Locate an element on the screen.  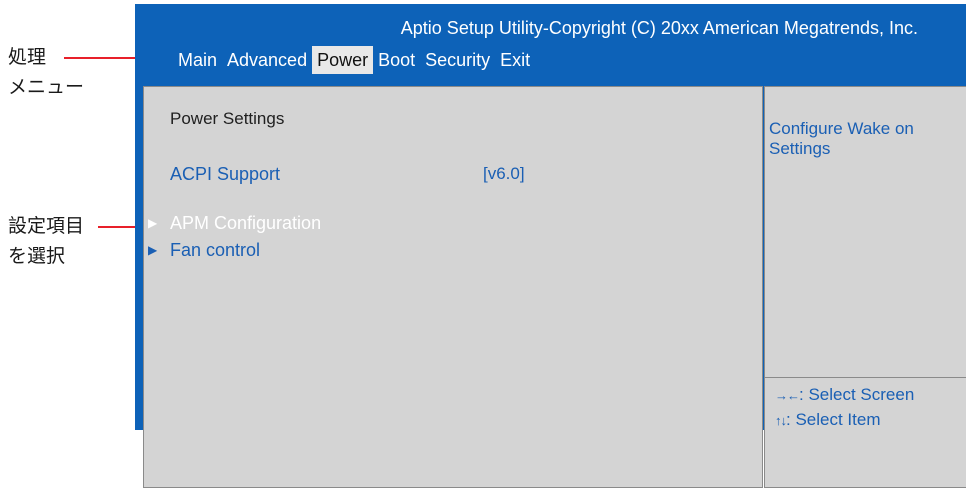
annotation-select-label-line1: 設定項目 is located at coordinates (46, 226).